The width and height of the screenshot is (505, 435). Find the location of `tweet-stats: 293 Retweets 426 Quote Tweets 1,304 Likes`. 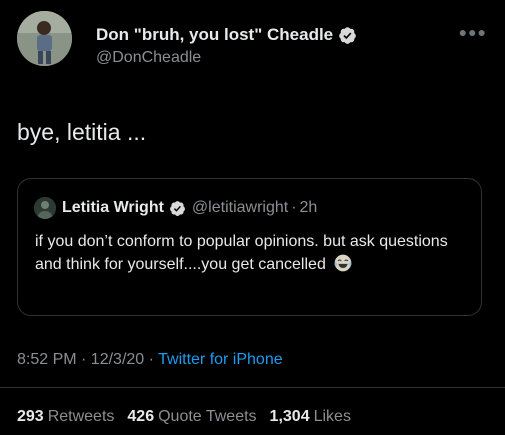

tweet-stats: 293 Retweets 426 Quote Tweets 1,304 Likes is located at coordinates (184, 417).